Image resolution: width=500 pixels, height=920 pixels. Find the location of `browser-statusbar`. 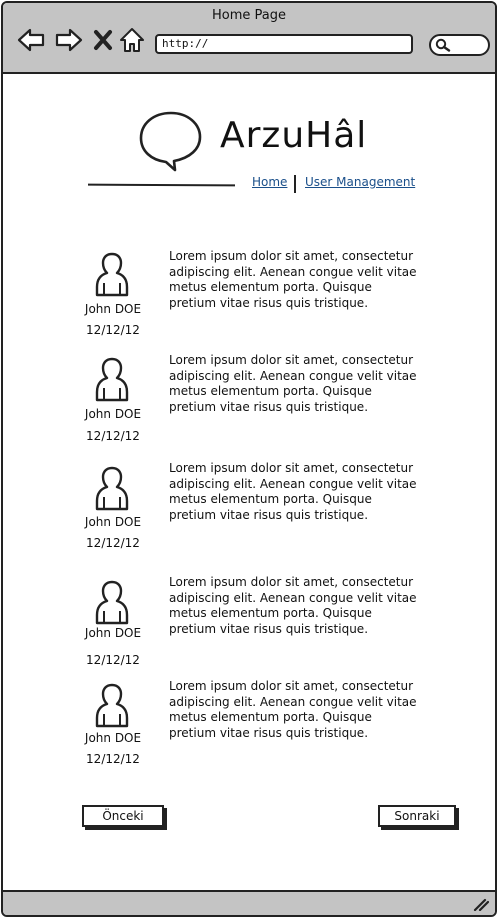

browser-statusbar is located at coordinates (249, 902).